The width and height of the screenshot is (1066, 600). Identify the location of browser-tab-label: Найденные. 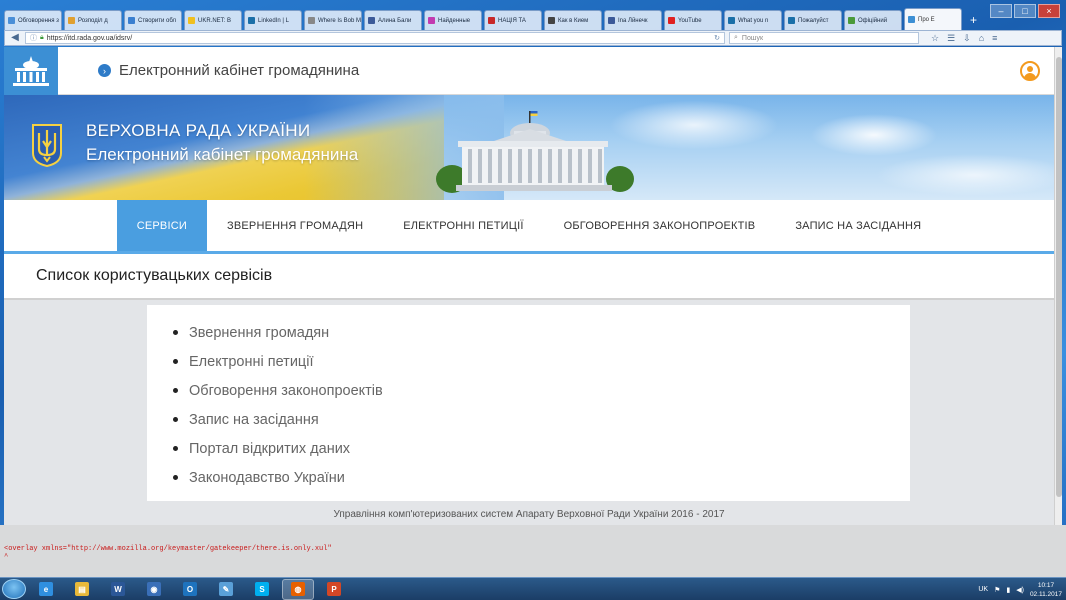
(454, 20).